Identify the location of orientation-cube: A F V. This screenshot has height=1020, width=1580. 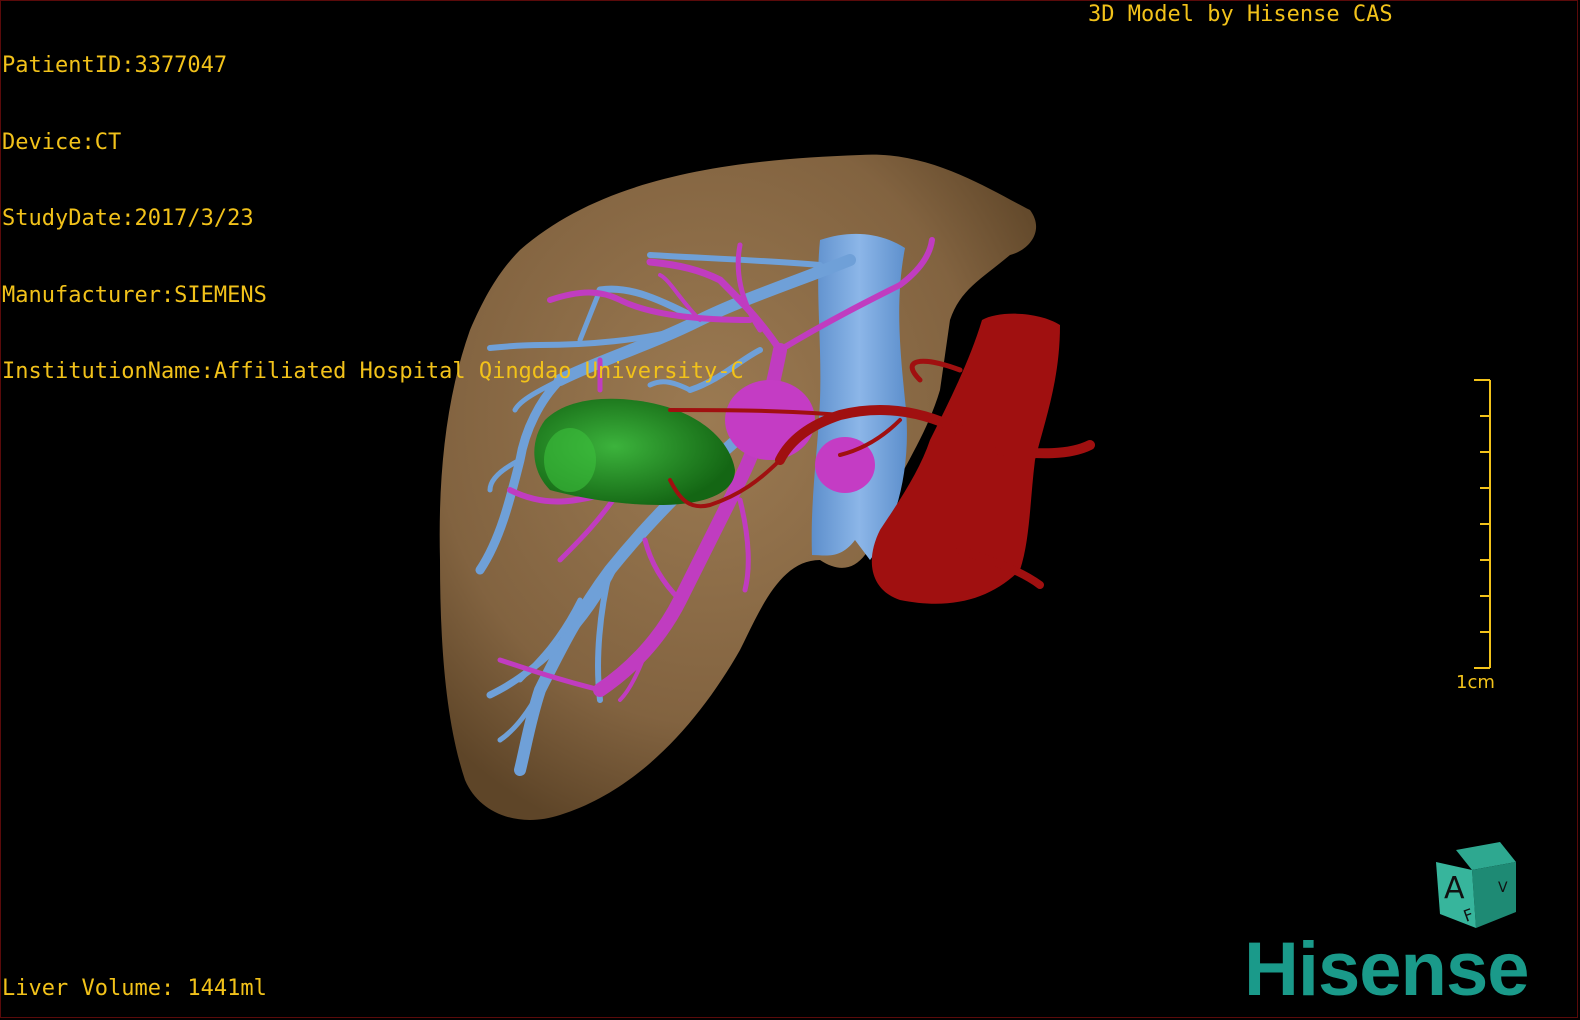
(1482, 888).